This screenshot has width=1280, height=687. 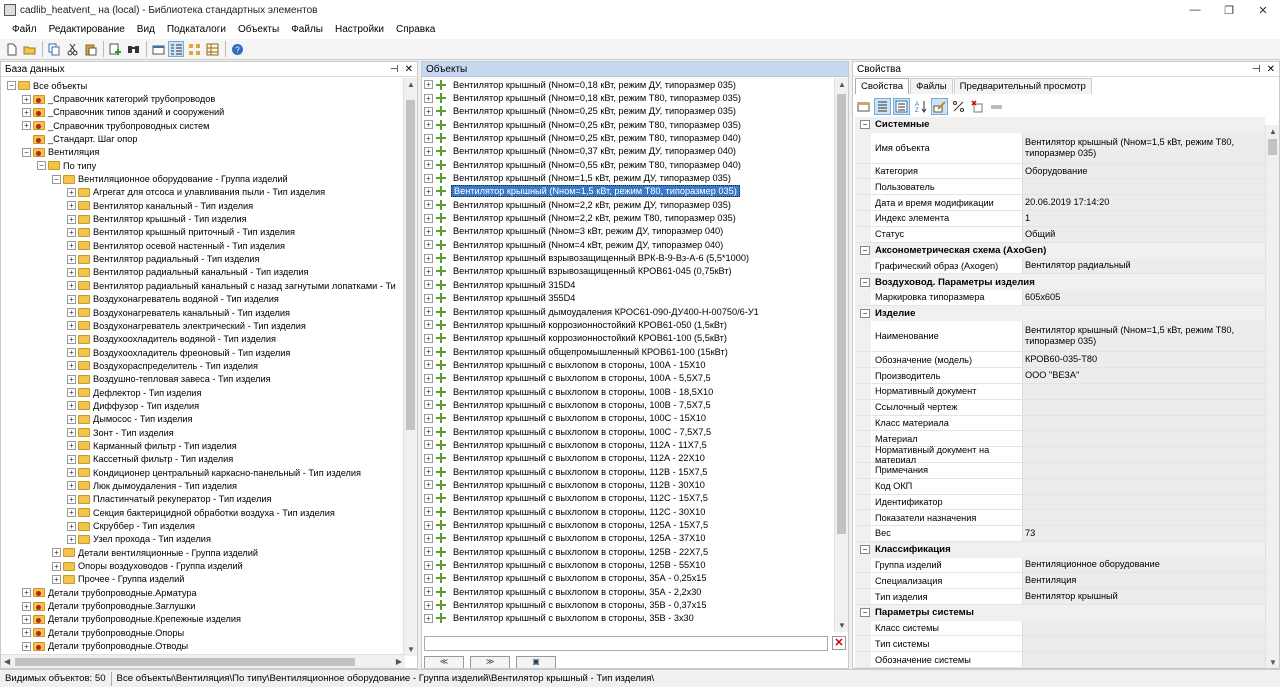 What do you see at coordinates (882, 86) in the screenshot?
I see `tab-properties: Свойства` at bounding box center [882, 86].